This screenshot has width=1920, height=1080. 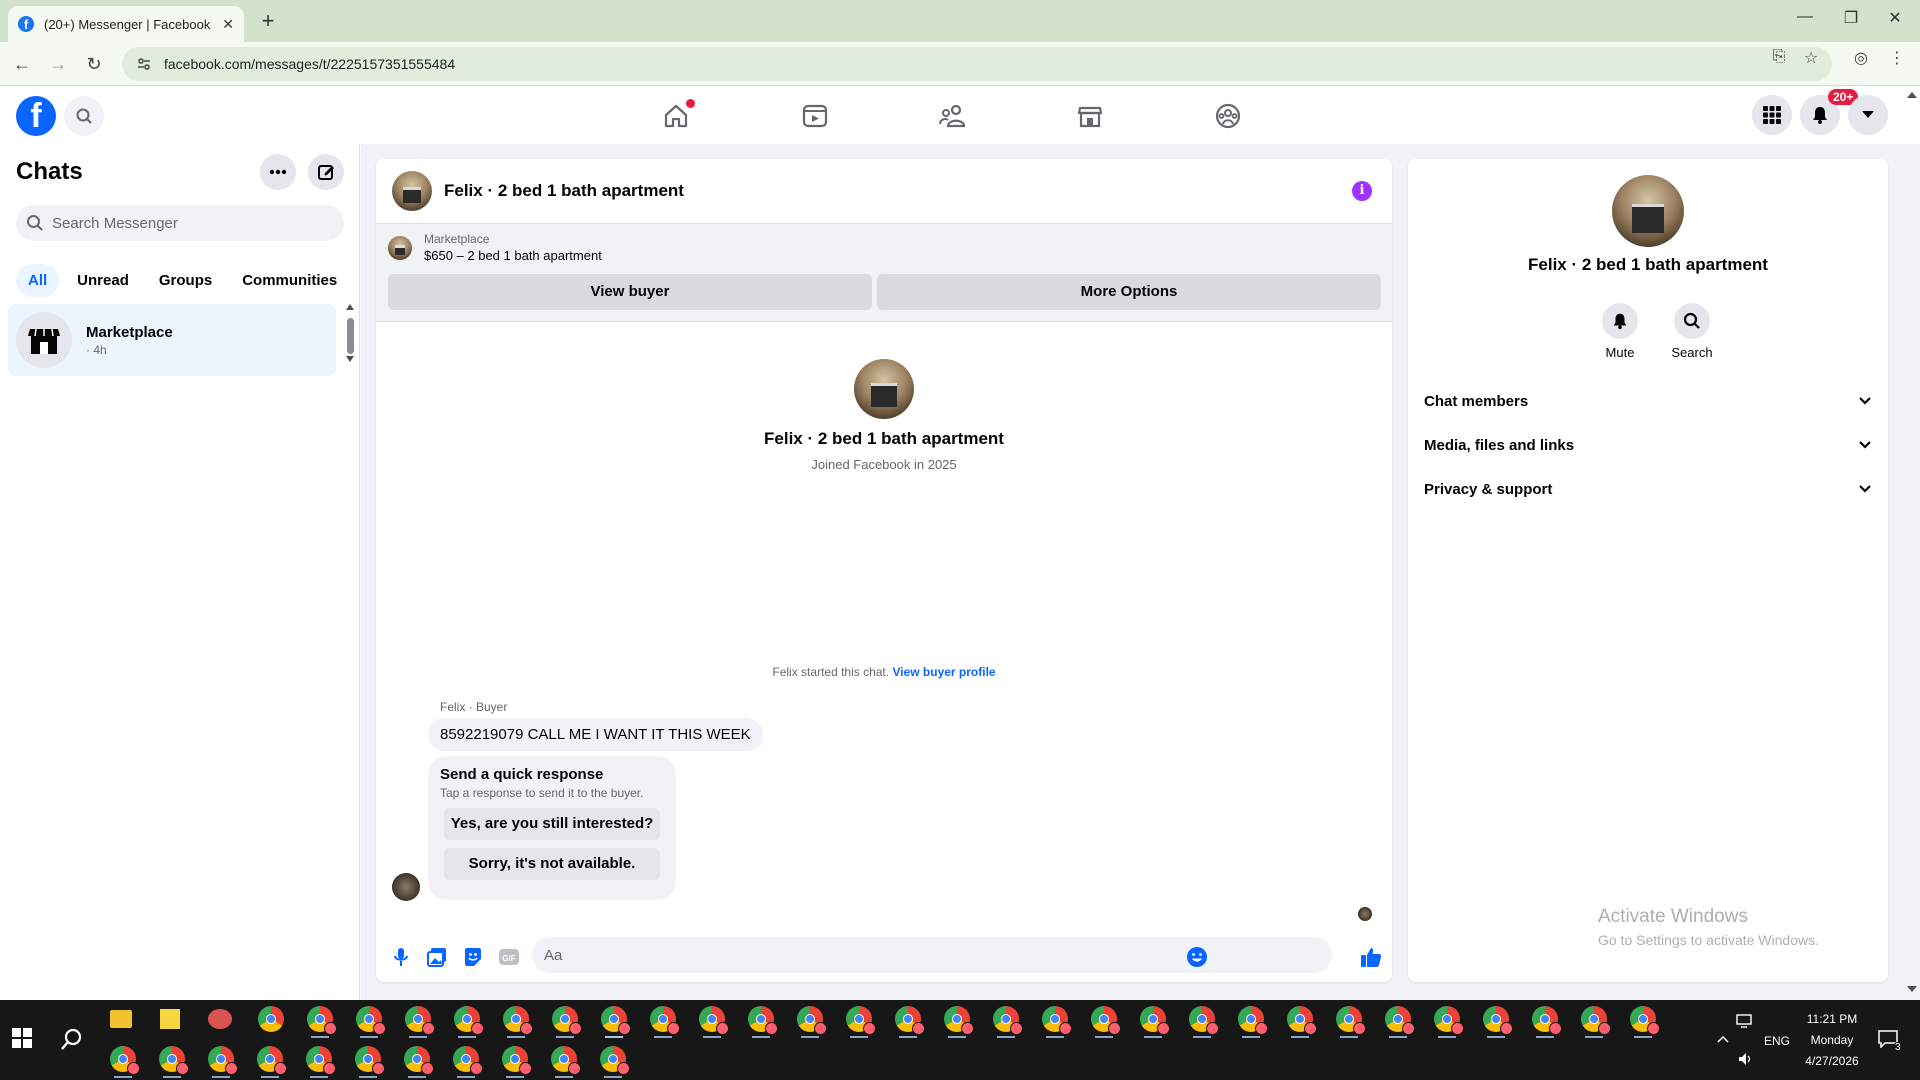 I want to click on filter-unread: Unread, so click(x=103, y=280).